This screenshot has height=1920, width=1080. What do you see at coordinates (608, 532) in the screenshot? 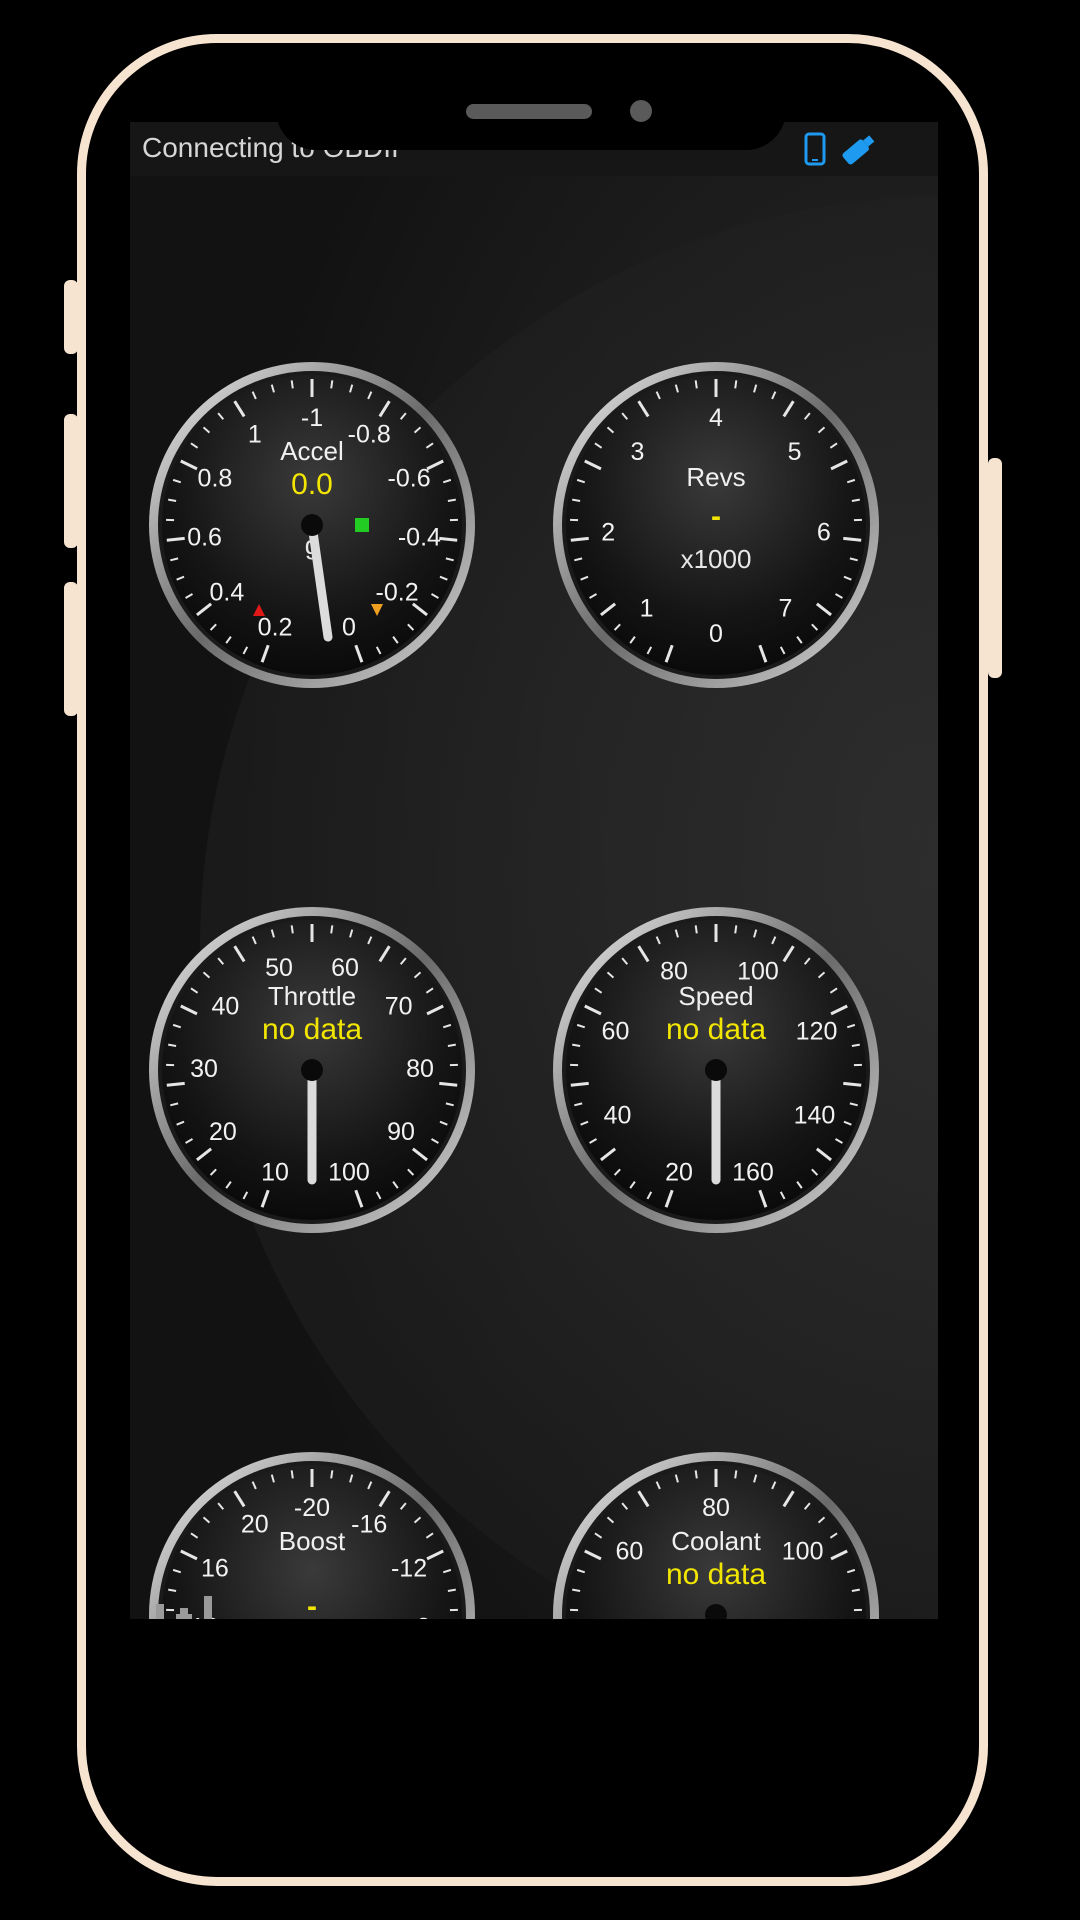
I see `revs-tick-label: 2` at bounding box center [608, 532].